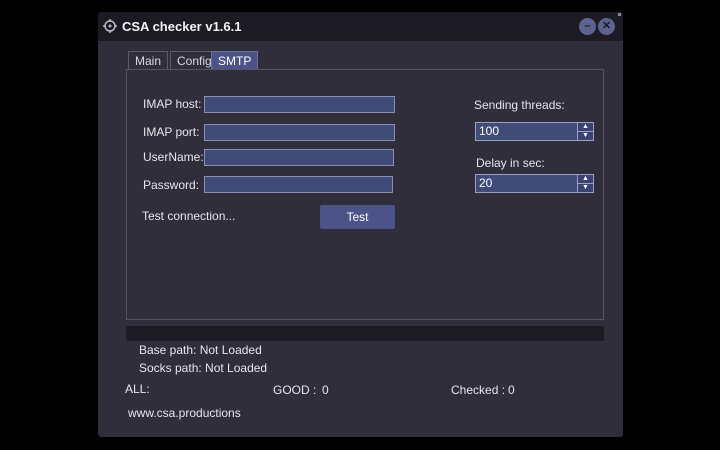 This screenshot has height=450, width=720. Describe the element at coordinates (486, 183) in the screenshot. I see `delay-value: 20` at that location.